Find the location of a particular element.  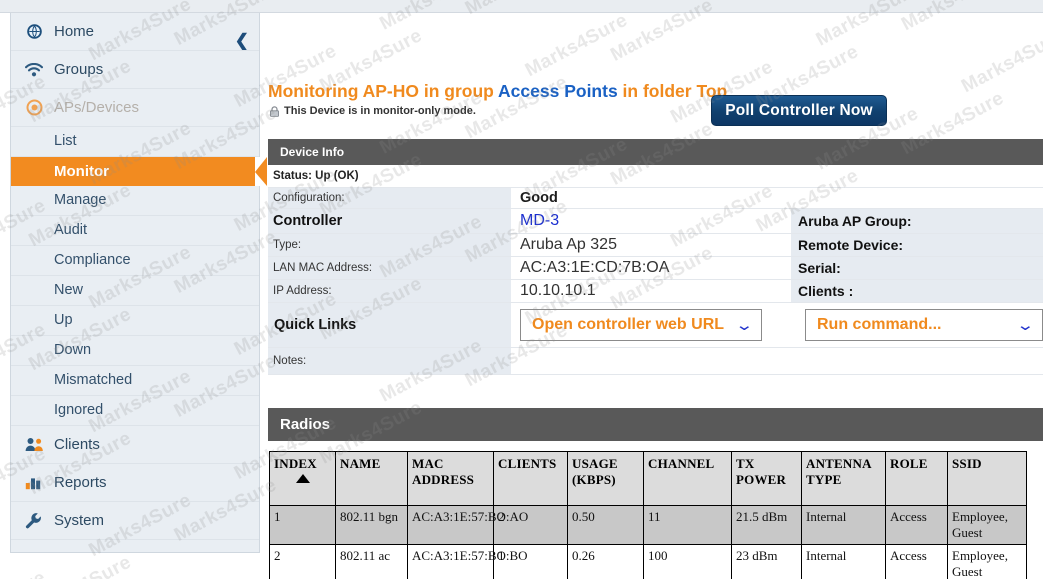

radios-cell-tx-power: 23 dBm is located at coordinates (766, 561).